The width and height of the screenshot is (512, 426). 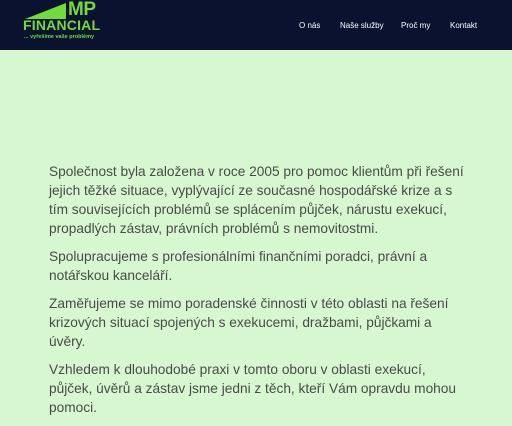 What do you see at coordinates (415, 26) in the screenshot?
I see `nav-link-proc-my: Proč my` at bounding box center [415, 26].